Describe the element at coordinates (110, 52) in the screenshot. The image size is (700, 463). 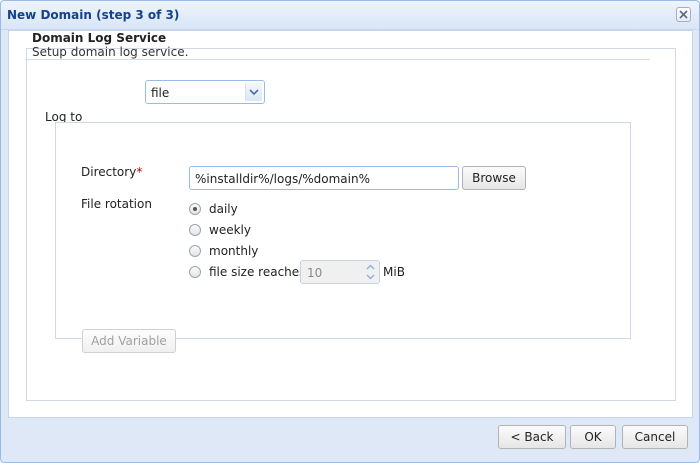
I see `section-subtitle: Setup domain log service.` at that location.